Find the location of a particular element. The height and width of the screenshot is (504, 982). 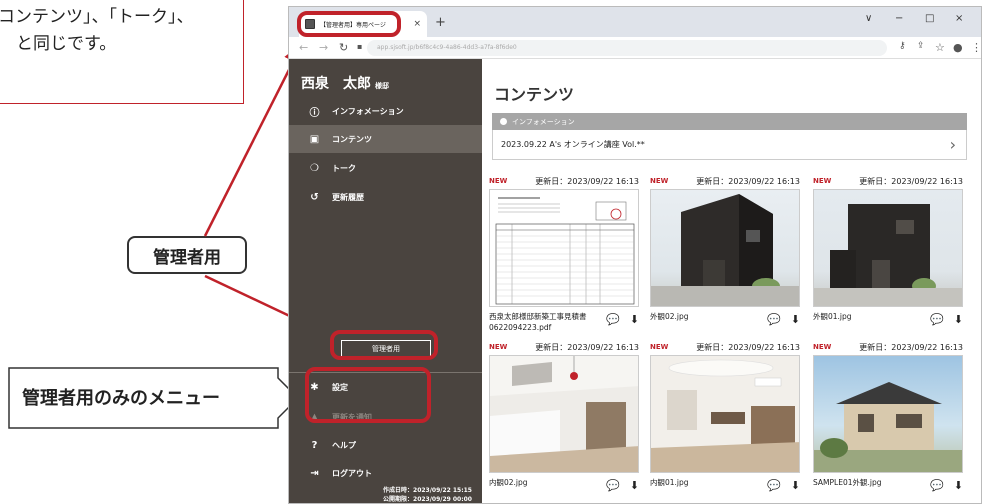

back-icon: ← is located at coordinates (303, 47).